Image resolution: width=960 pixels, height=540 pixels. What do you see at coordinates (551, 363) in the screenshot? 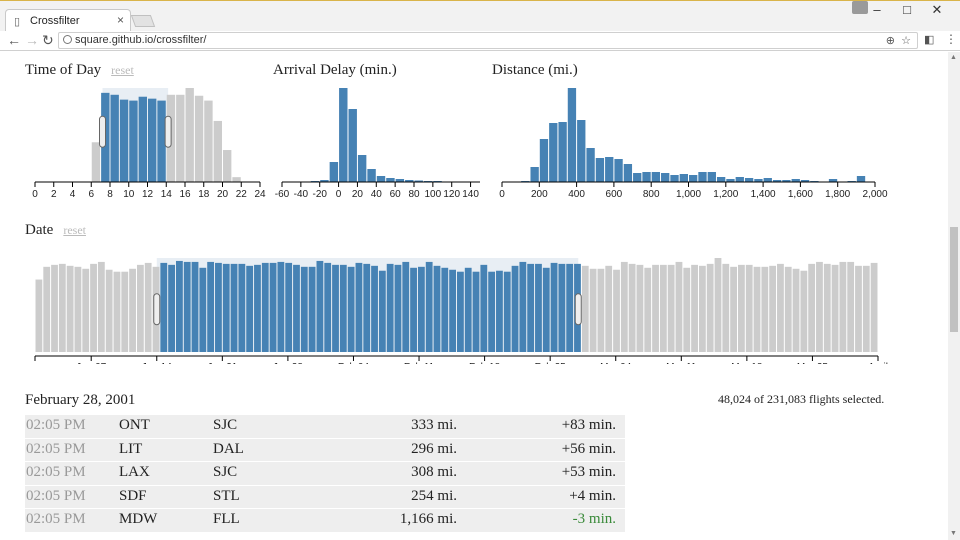
I see `date-tick-label: Feb 25` at bounding box center [551, 363].